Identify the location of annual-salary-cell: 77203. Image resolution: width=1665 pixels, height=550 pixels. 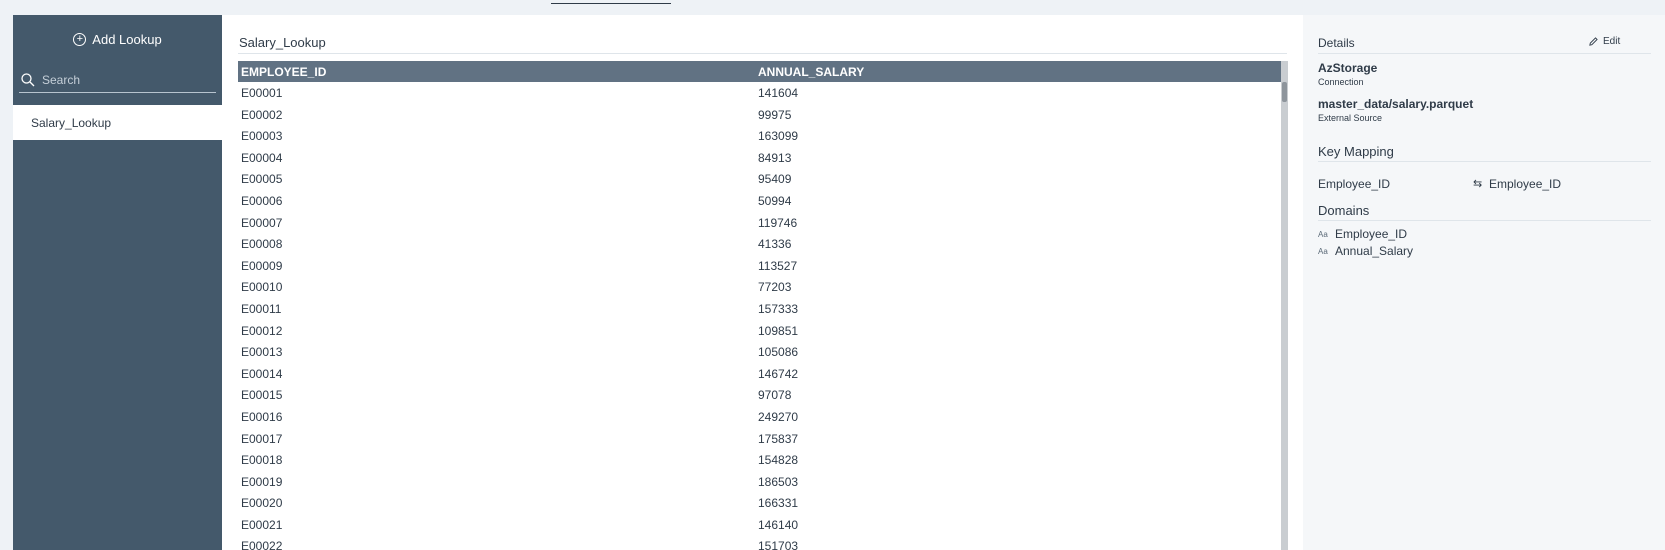
(775, 287).